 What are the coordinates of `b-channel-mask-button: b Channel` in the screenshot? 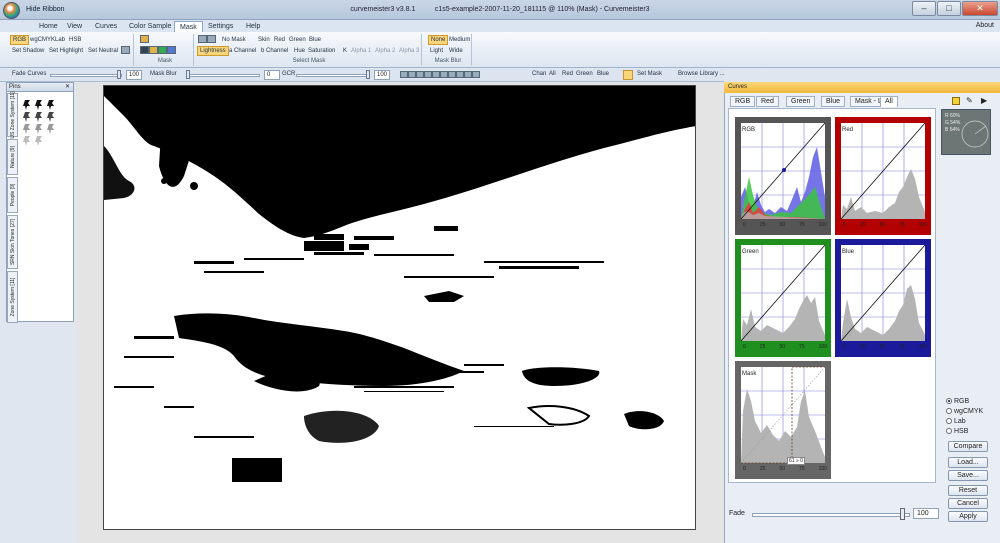 It's located at (274, 51).